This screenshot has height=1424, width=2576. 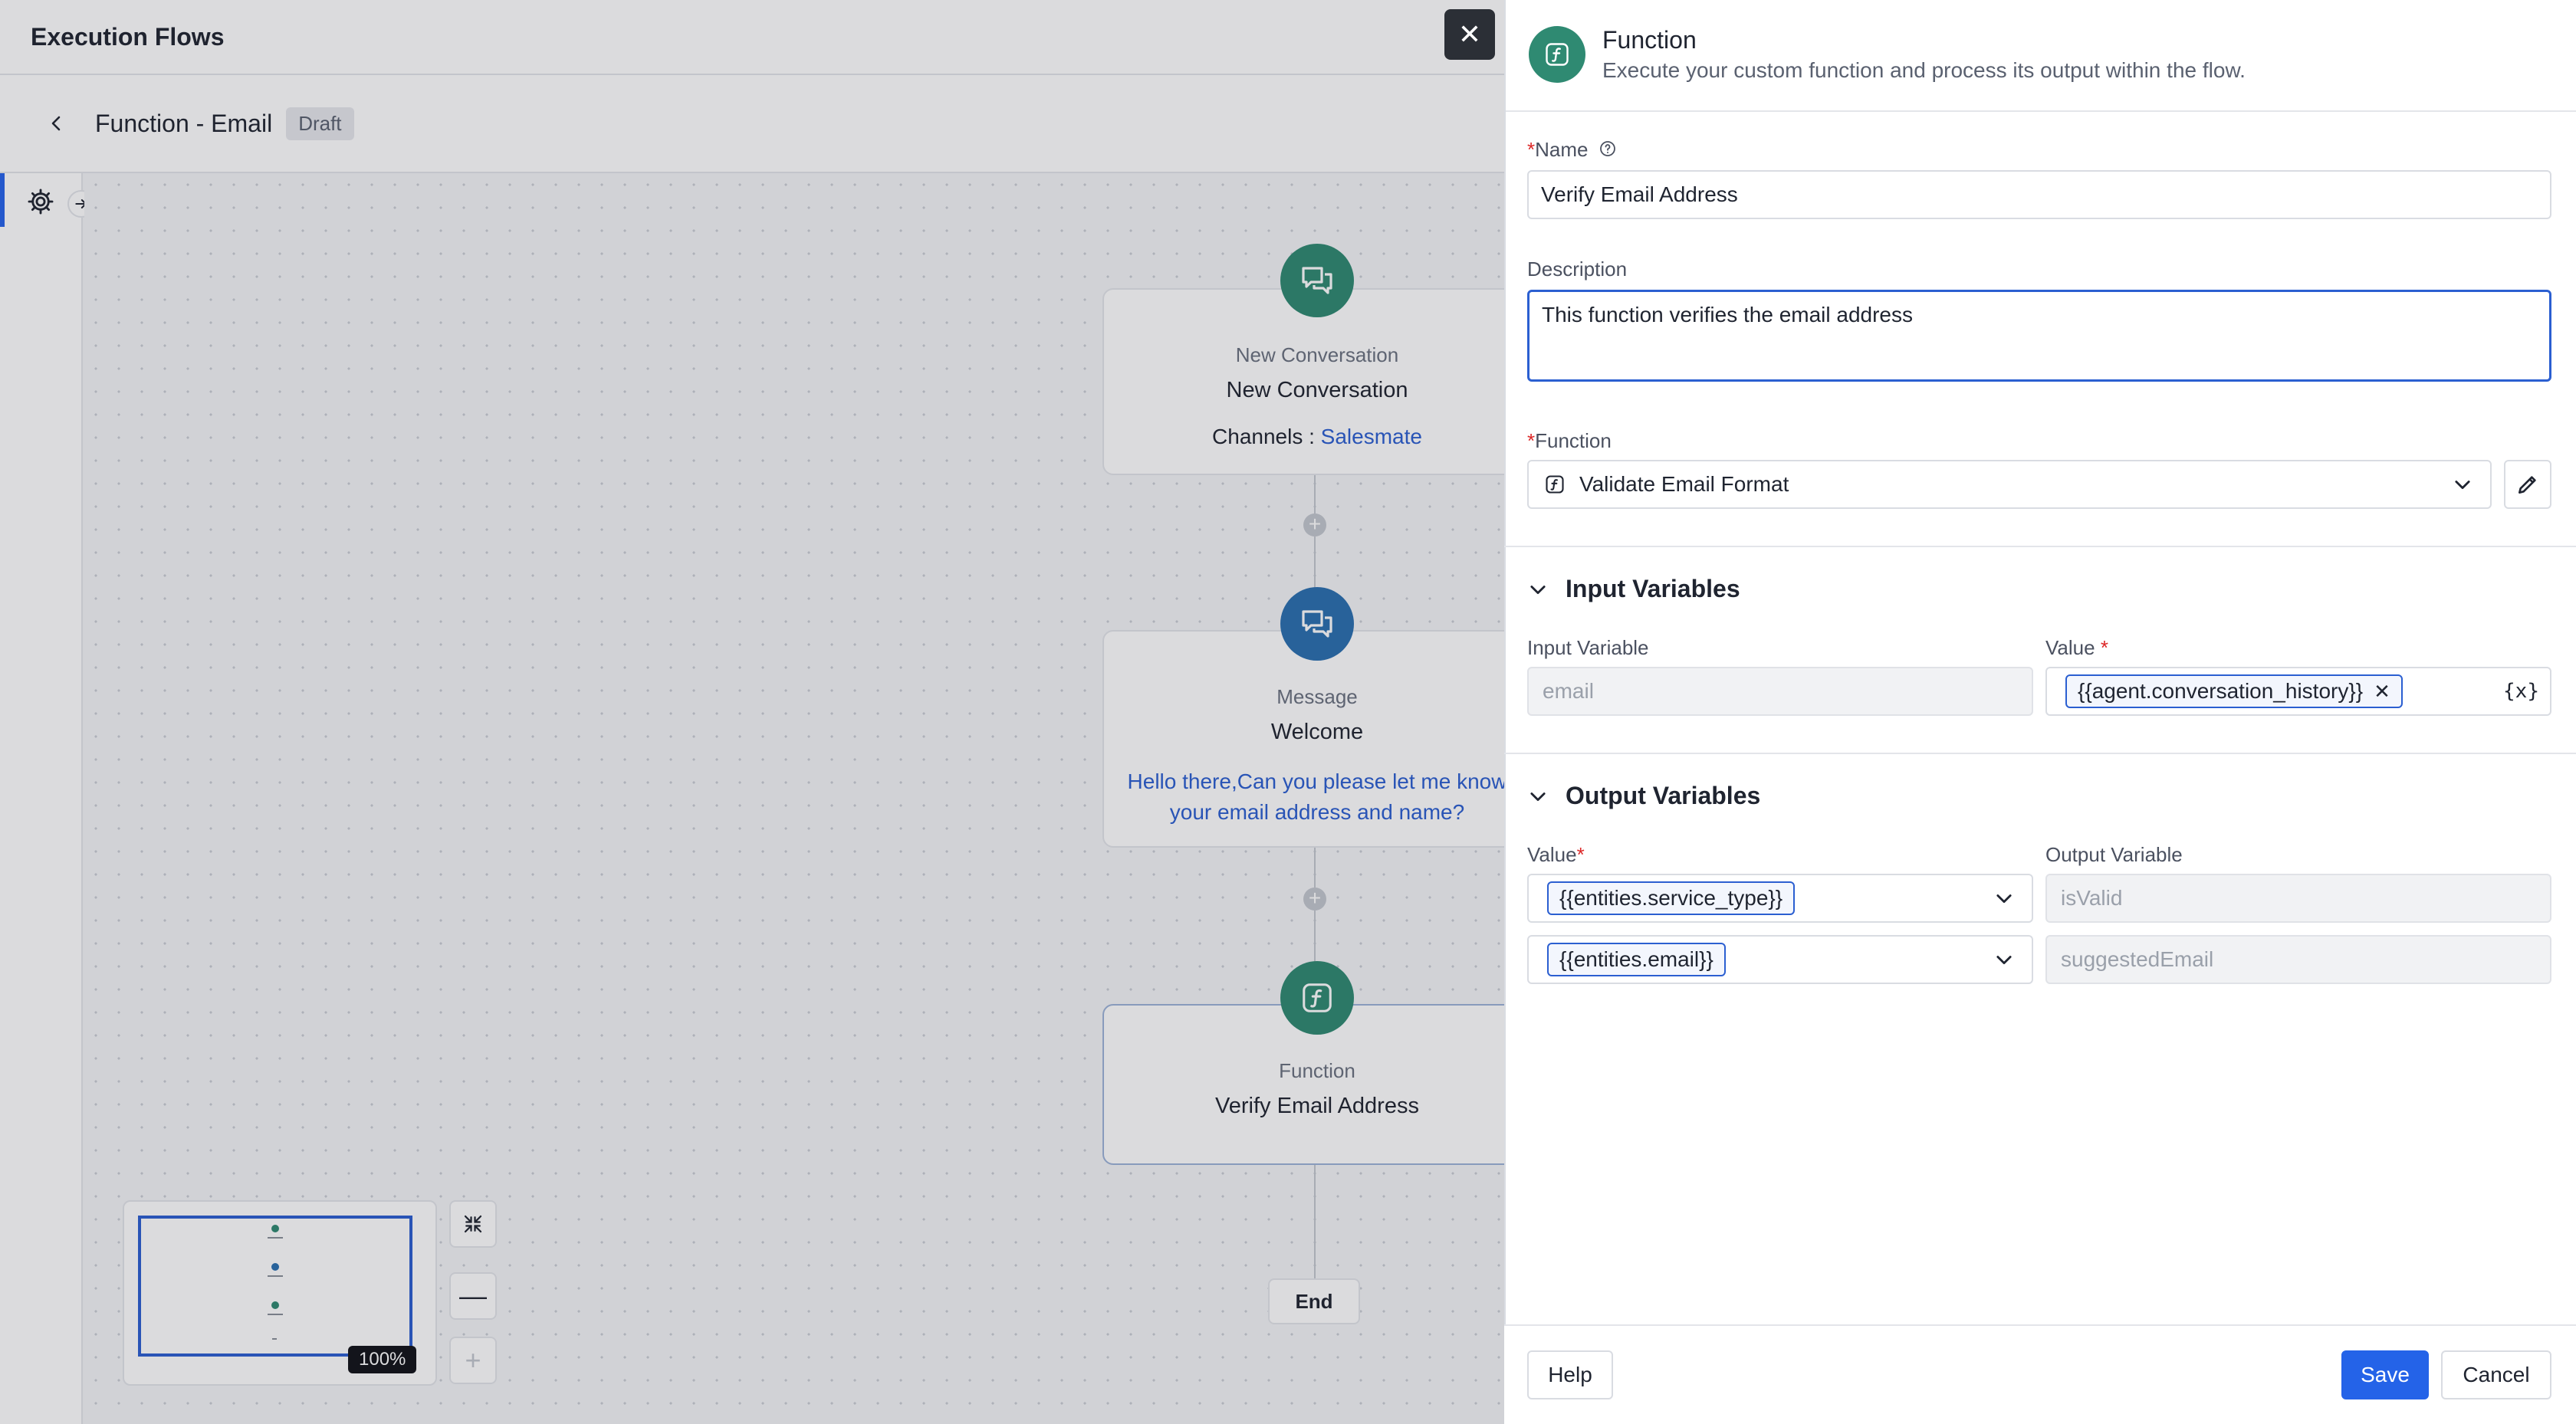 What do you see at coordinates (1555, 485) in the screenshot?
I see `function-small-icon` at bounding box center [1555, 485].